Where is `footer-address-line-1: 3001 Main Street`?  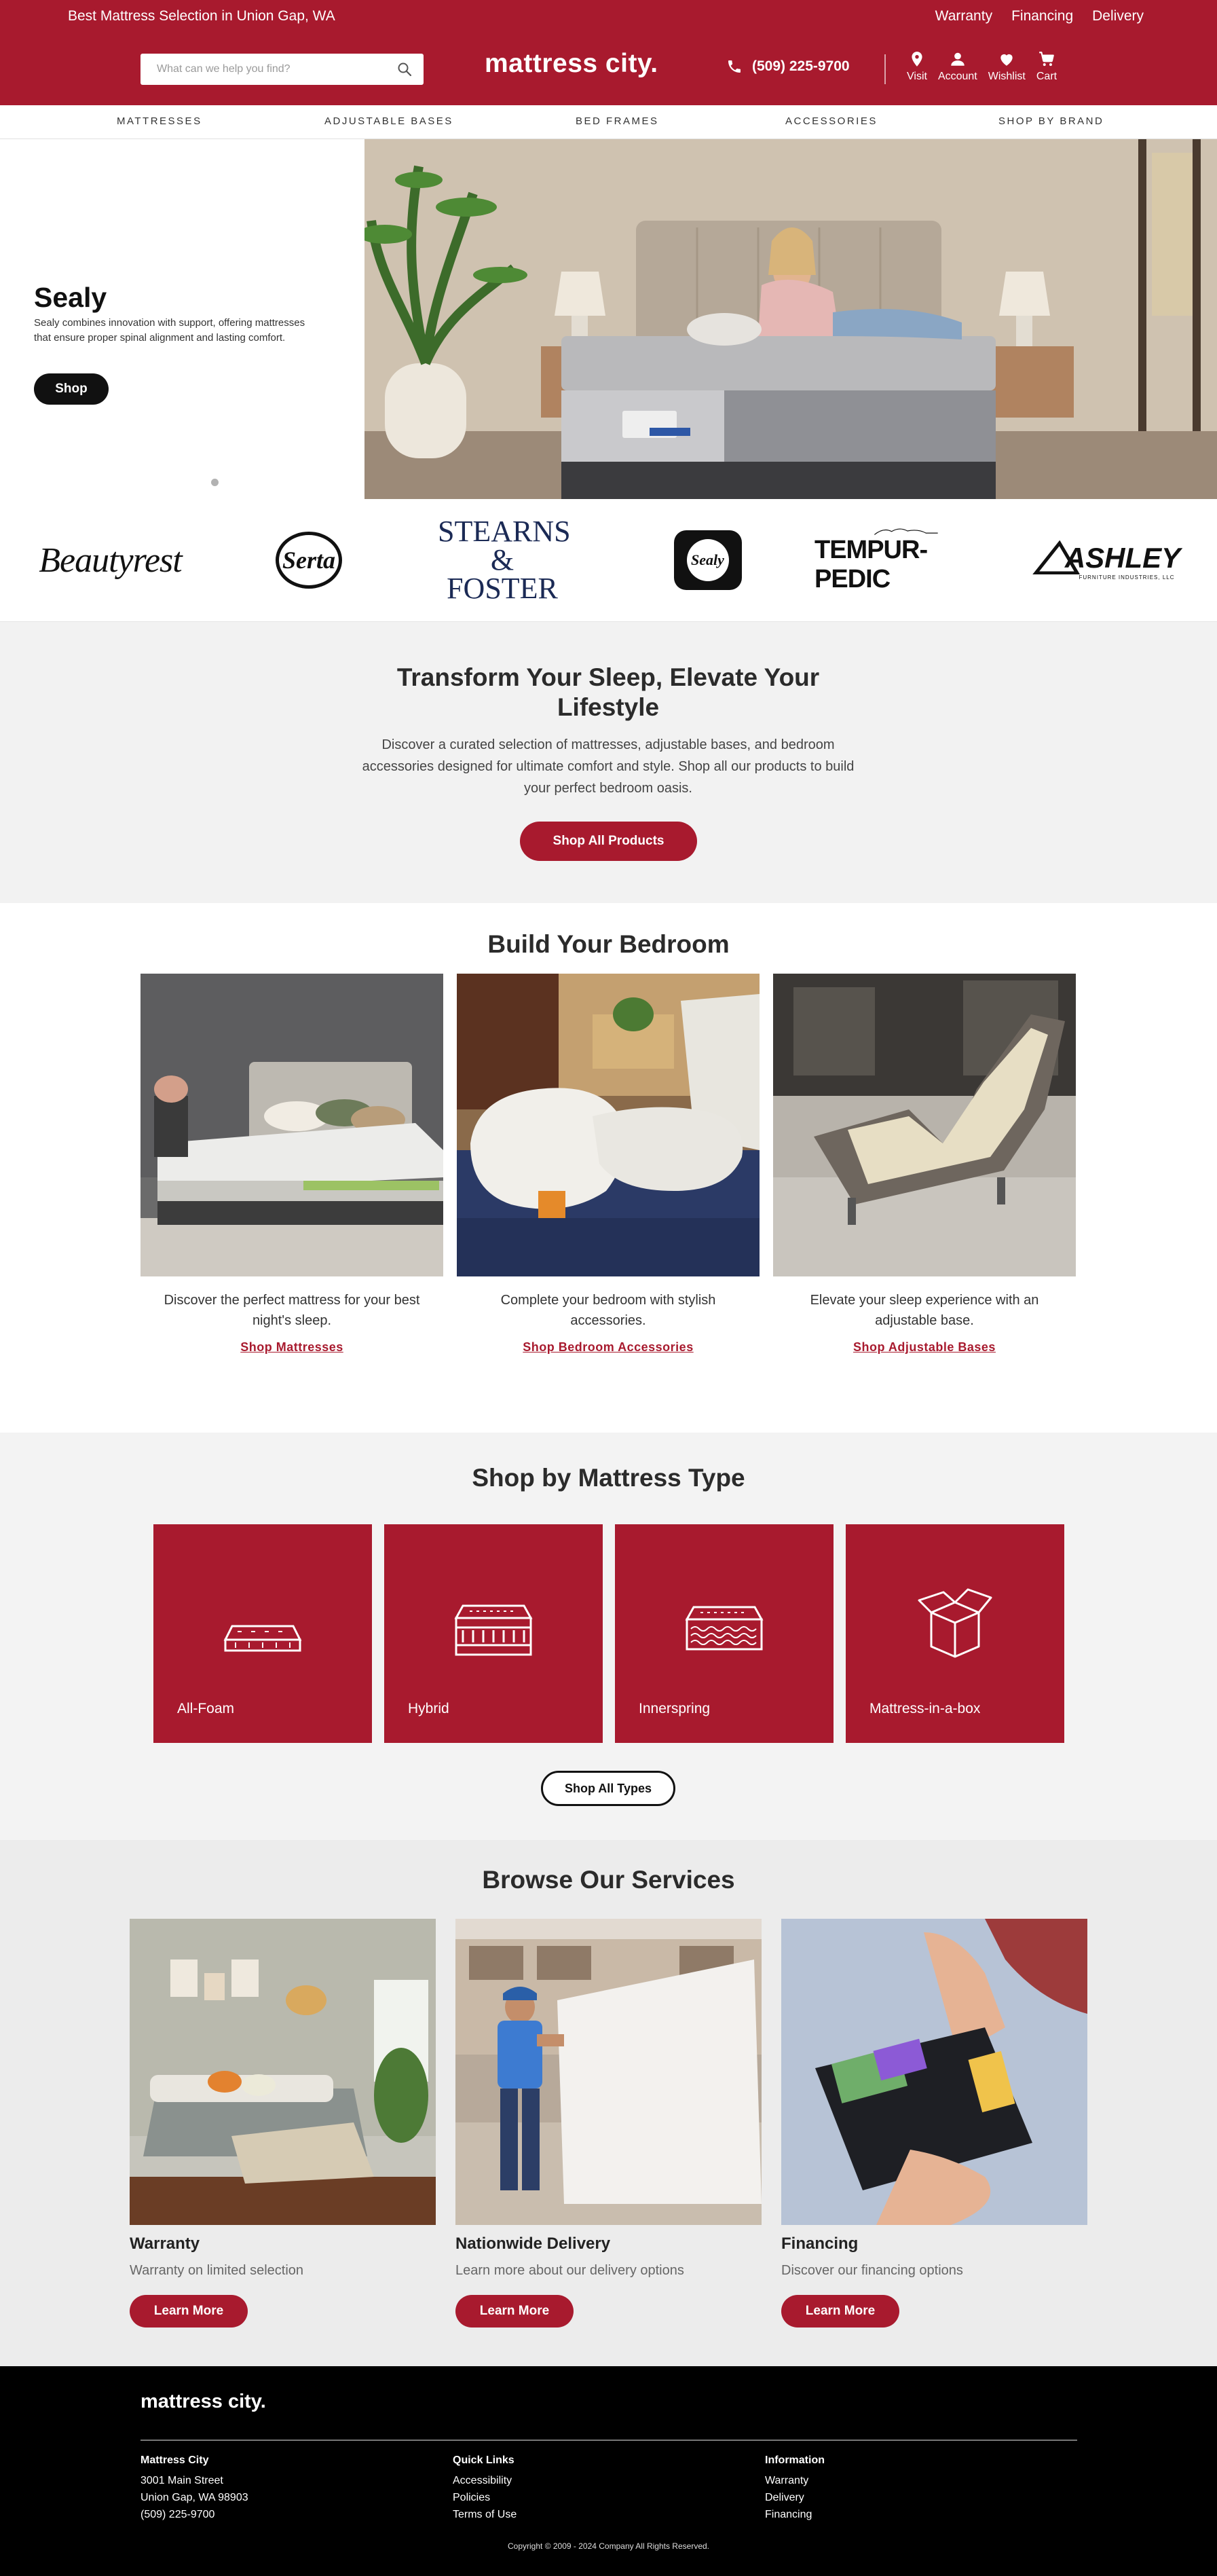 footer-address-line-1: 3001 Main Street is located at coordinates (182, 2480).